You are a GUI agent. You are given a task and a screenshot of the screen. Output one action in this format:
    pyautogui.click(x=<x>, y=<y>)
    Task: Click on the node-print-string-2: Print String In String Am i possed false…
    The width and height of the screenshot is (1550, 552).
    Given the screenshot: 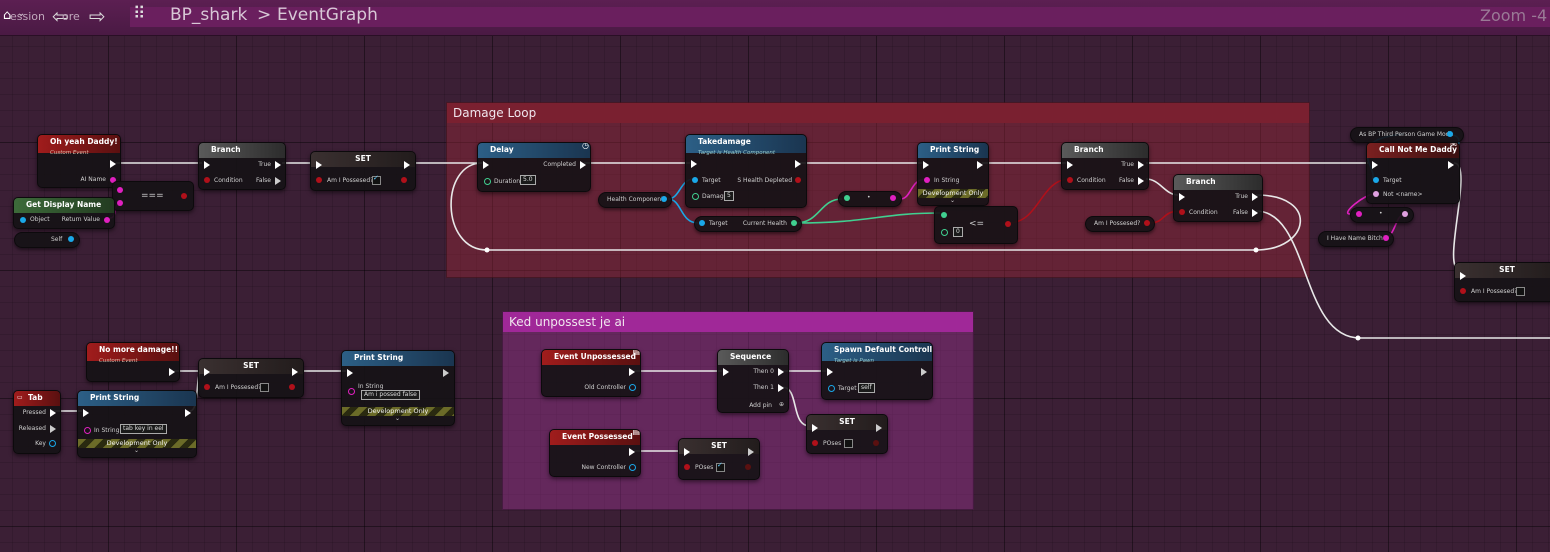 What is the action you would take?
    pyautogui.click(x=398, y=388)
    